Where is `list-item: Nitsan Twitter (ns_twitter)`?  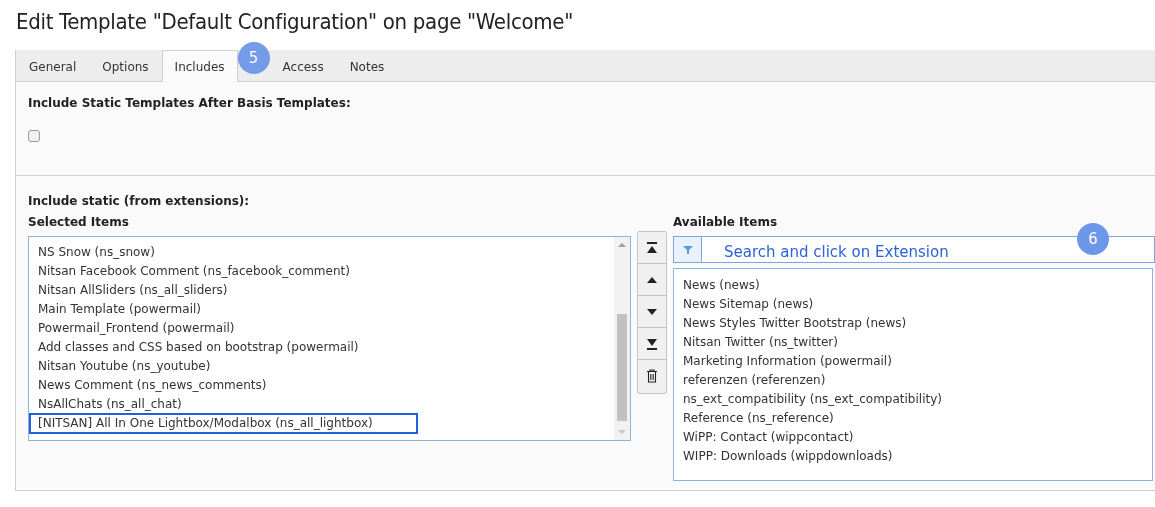 list-item: Nitsan Twitter (ns_twitter) is located at coordinates (761, 342).